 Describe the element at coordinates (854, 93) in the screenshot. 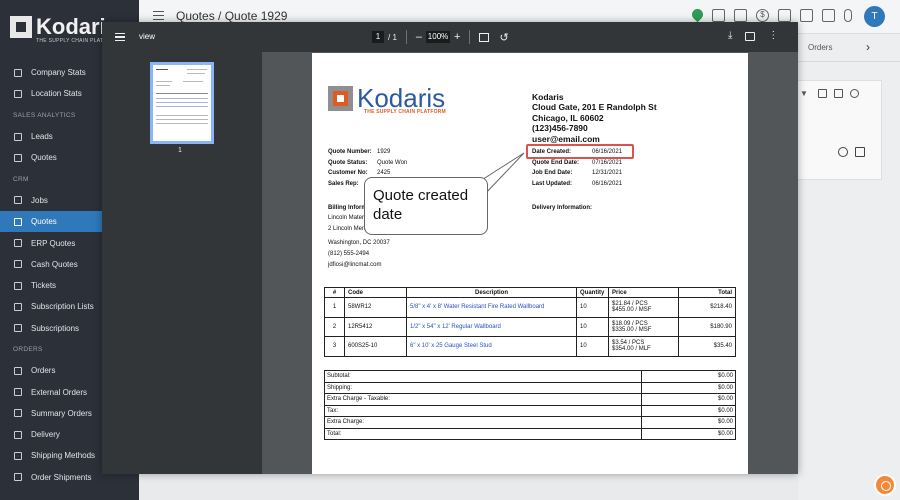

I see `refresh-icon` at that location.